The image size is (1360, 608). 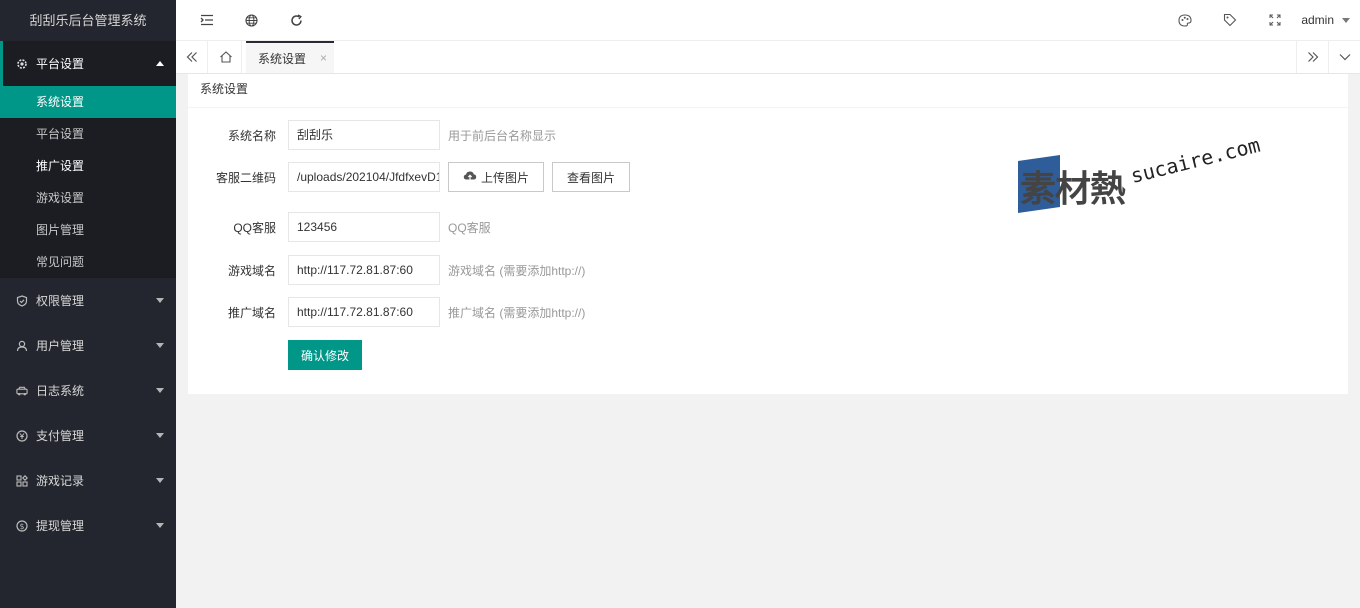 I want to click on sidebar-item-promo-settings: 推广设置, so click(x=88, y=166).